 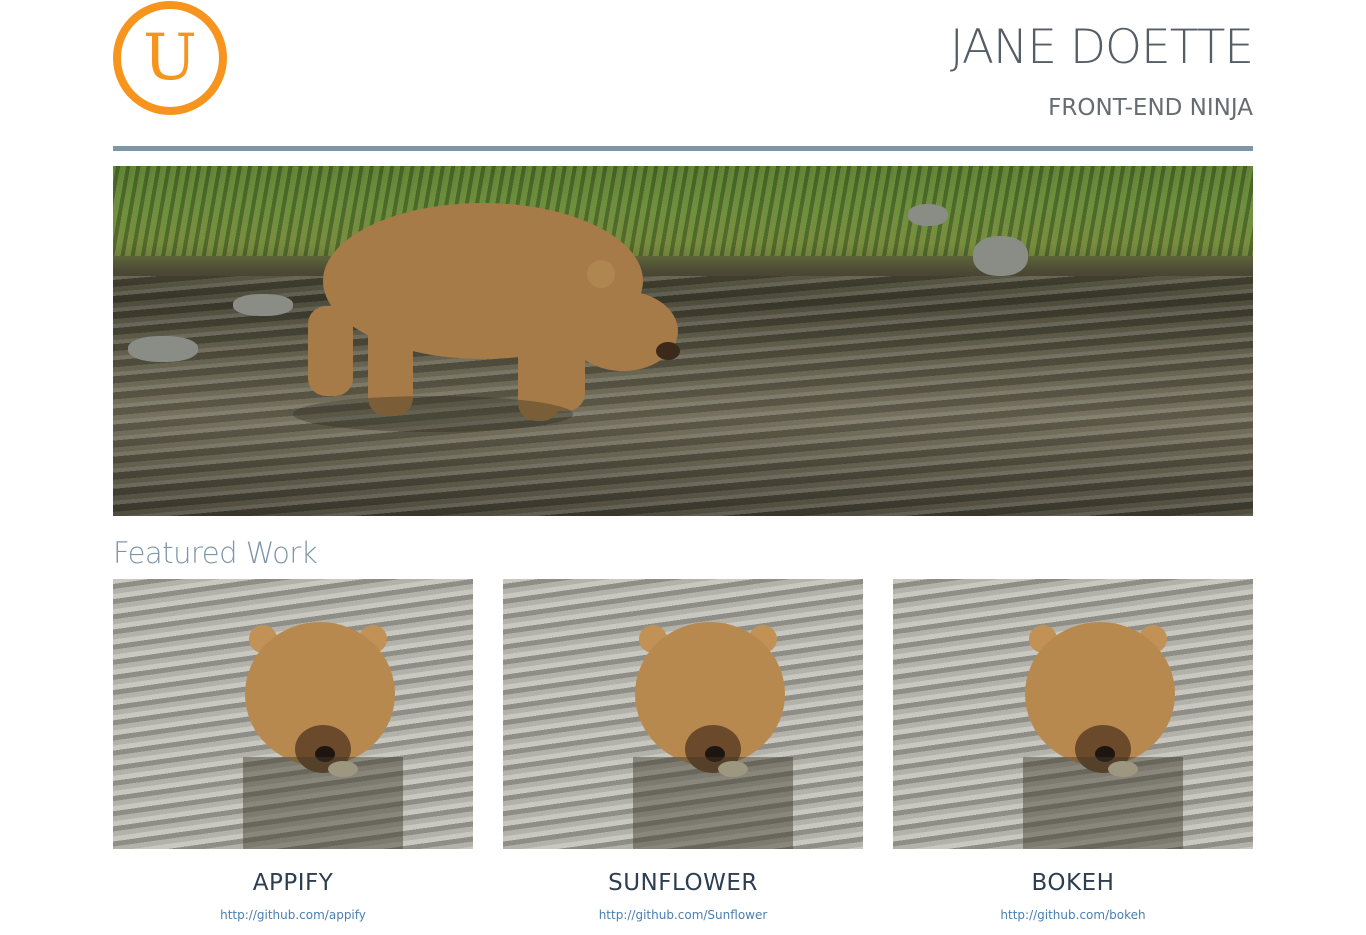 What do you see at coordinates (1150, 108) in the screenshot?
I see `site-tagline: FRONT-END NINJA` at bounding box center [1150, 108].